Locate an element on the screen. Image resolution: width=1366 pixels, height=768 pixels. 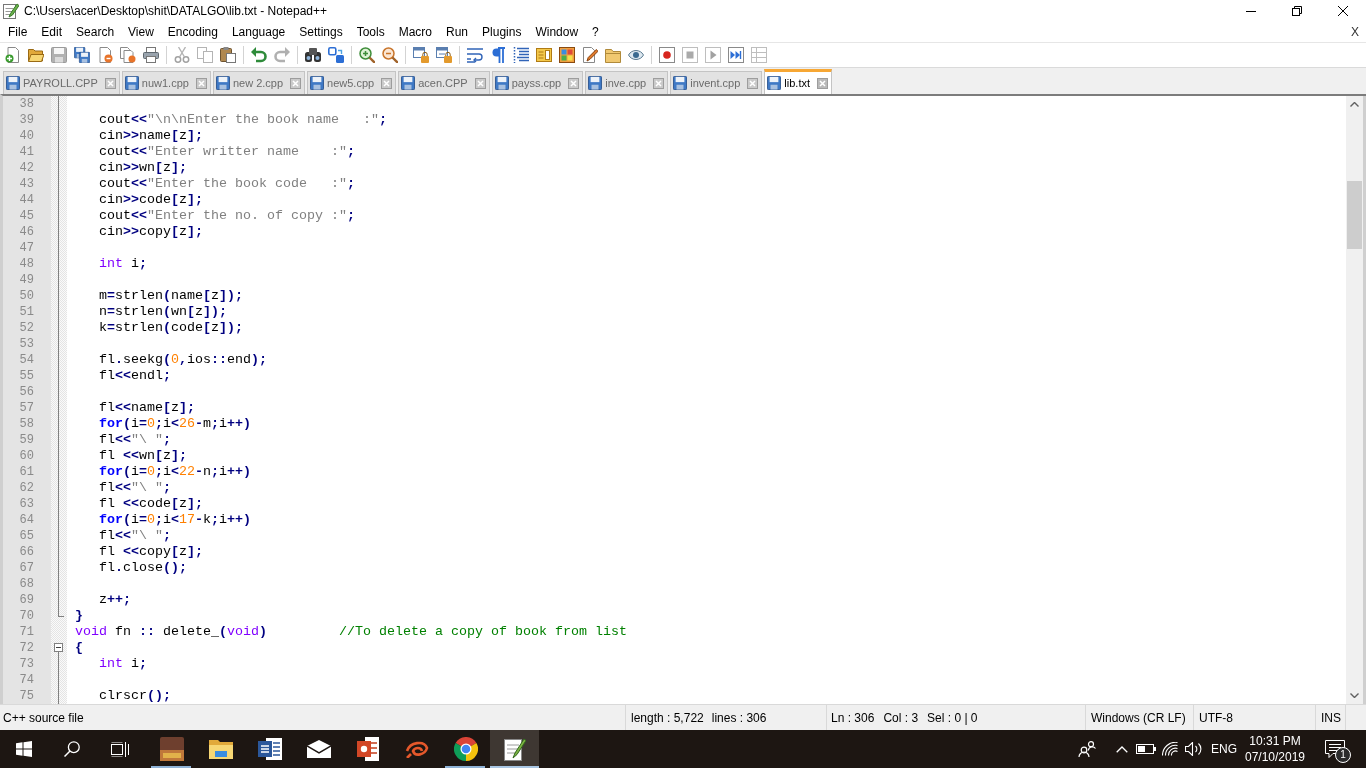
wifi-icon is located at coordinates (1170, 749).